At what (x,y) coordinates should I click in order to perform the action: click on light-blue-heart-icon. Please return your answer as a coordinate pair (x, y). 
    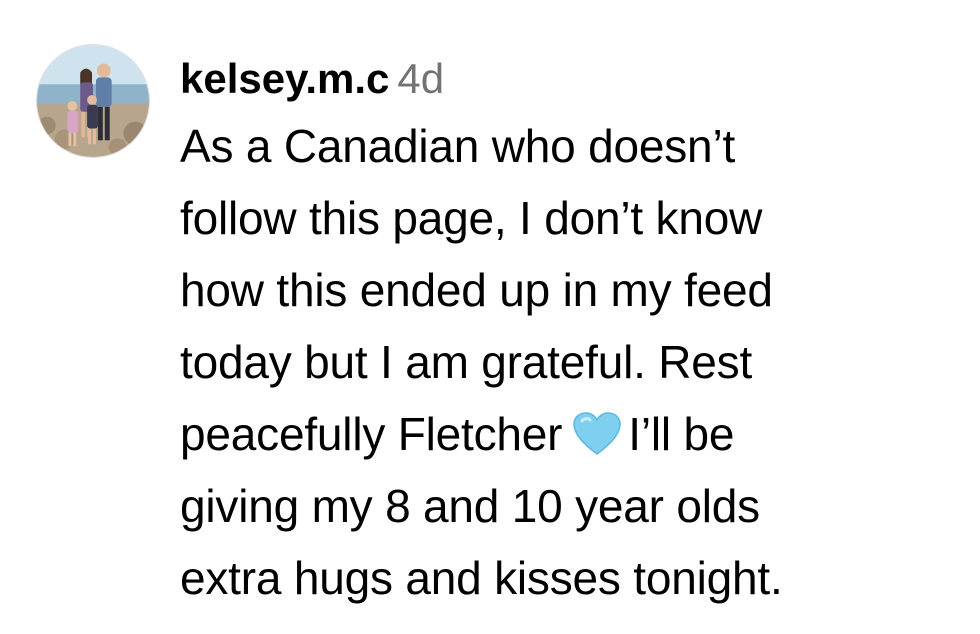
    Looking at the image, I should click on (597, 434).